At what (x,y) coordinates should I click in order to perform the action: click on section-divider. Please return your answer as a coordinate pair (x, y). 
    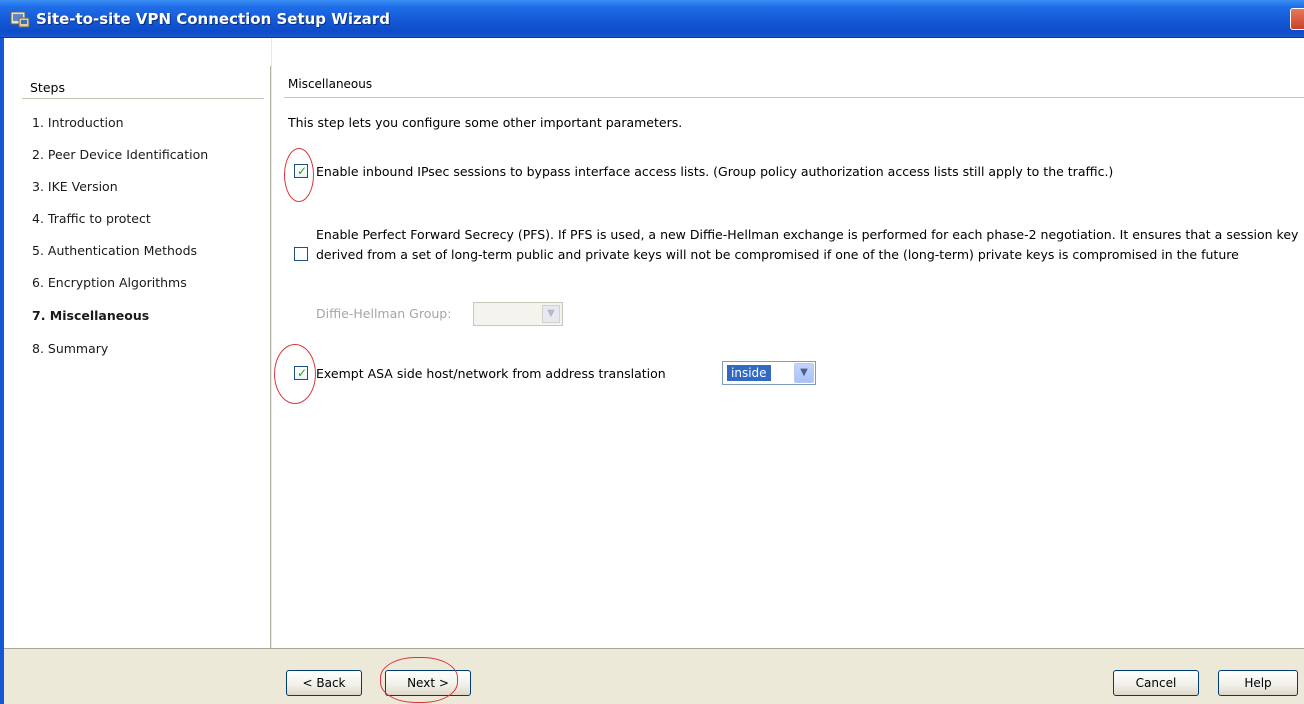
    Looking at the image, I should click on (794, 97).